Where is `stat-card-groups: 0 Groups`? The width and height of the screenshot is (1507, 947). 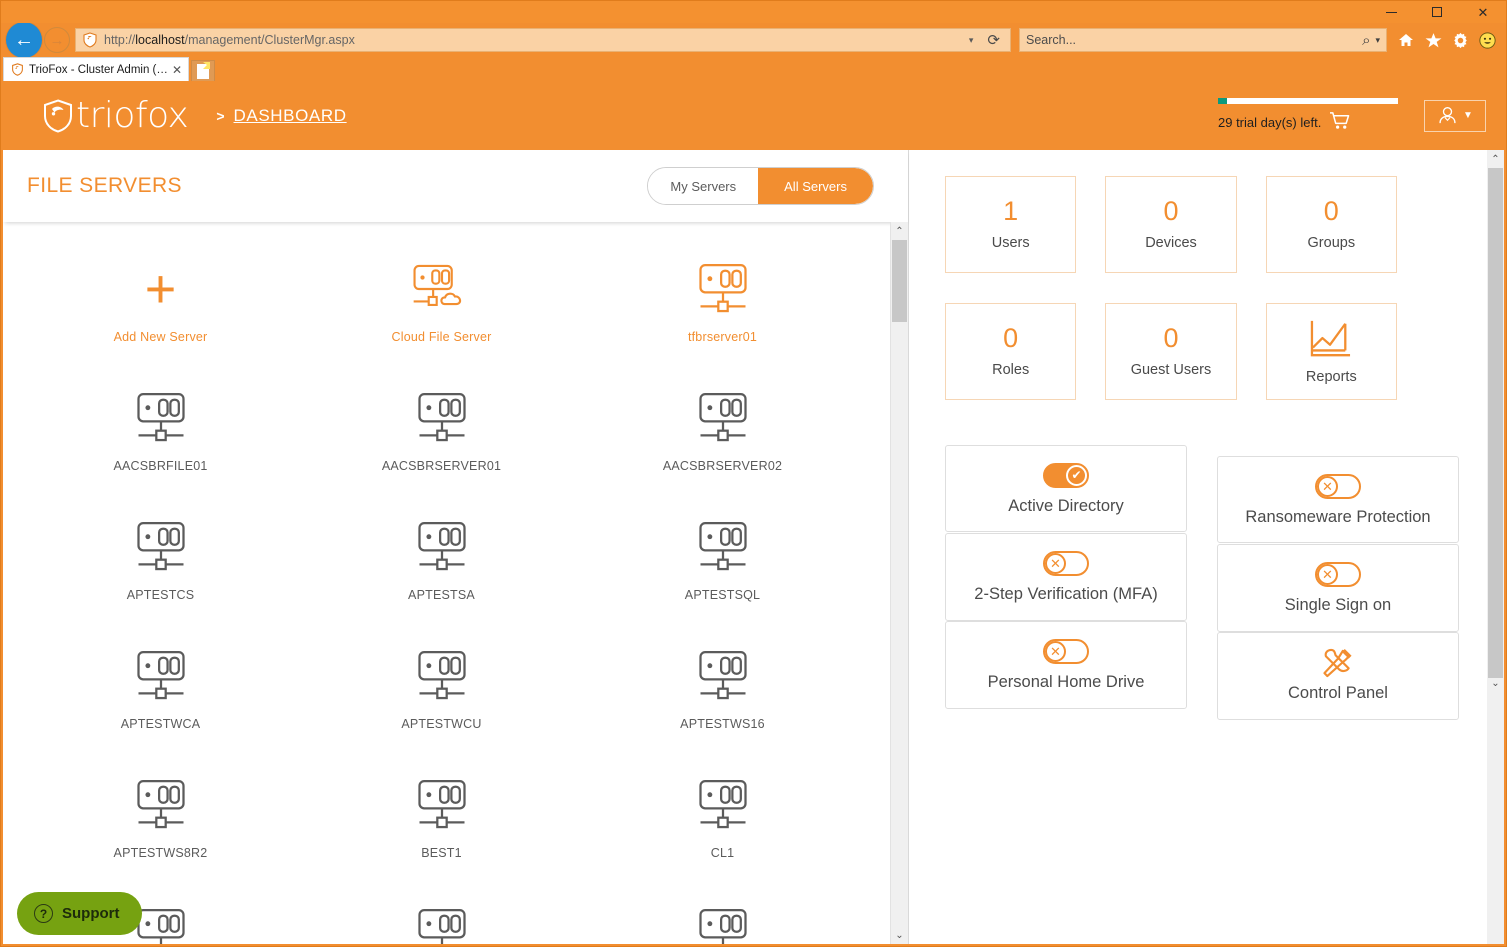 stat-card-groups: 0 Groups is located at coordinates (1331, 224).